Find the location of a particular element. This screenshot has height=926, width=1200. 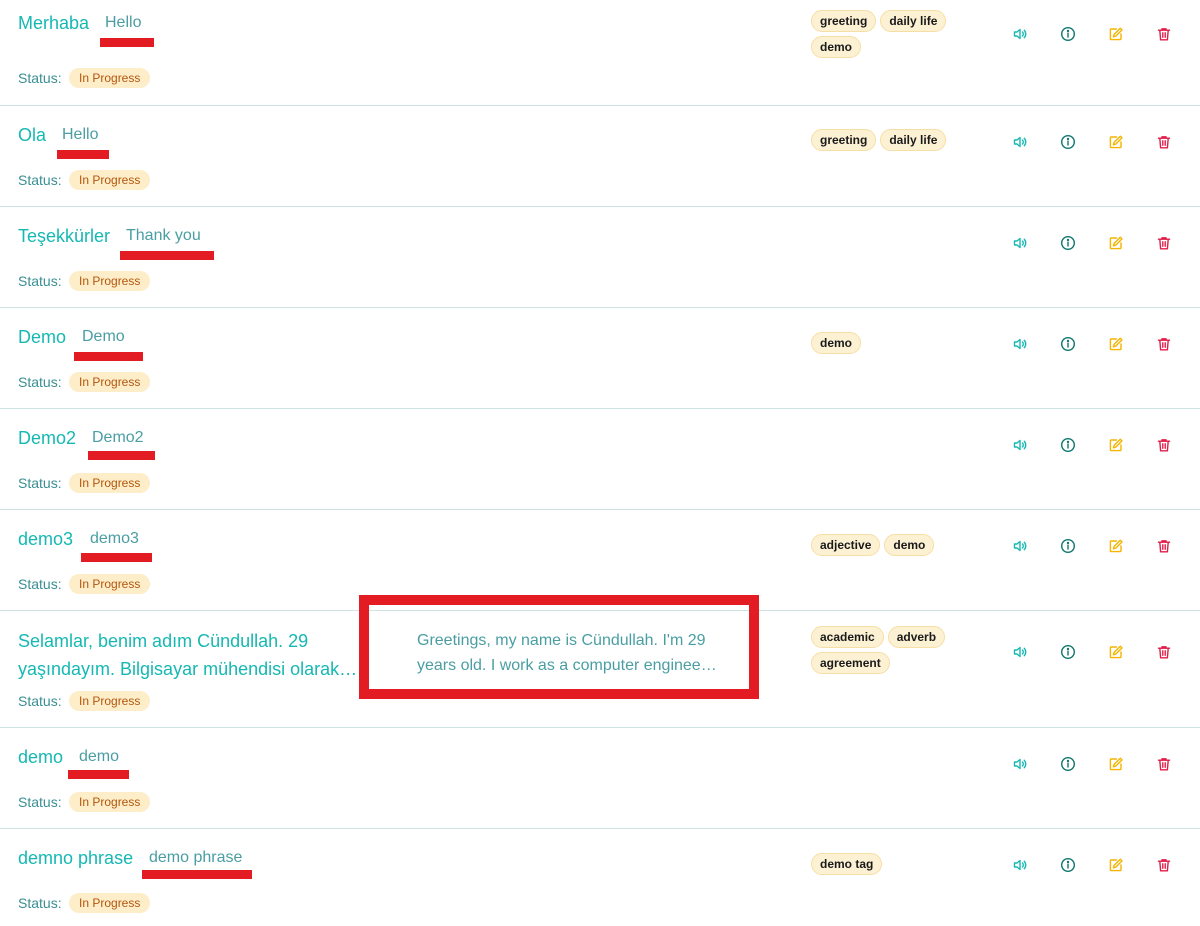

translation-text: Demo is located at coordinates (103, 336).